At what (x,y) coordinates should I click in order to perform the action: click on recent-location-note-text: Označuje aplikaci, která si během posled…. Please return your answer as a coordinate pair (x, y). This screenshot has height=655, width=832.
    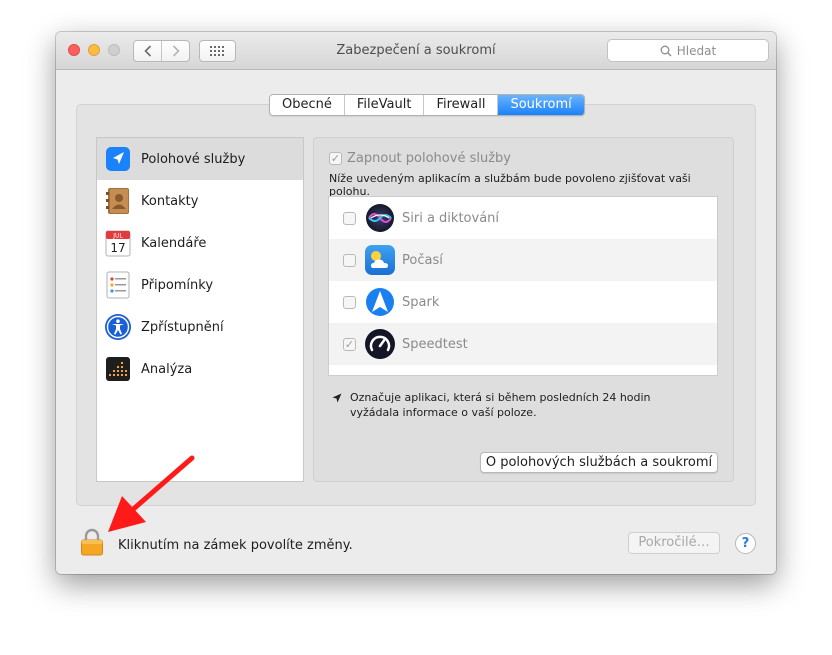
    Looking at the image, I should click on (500, 405).